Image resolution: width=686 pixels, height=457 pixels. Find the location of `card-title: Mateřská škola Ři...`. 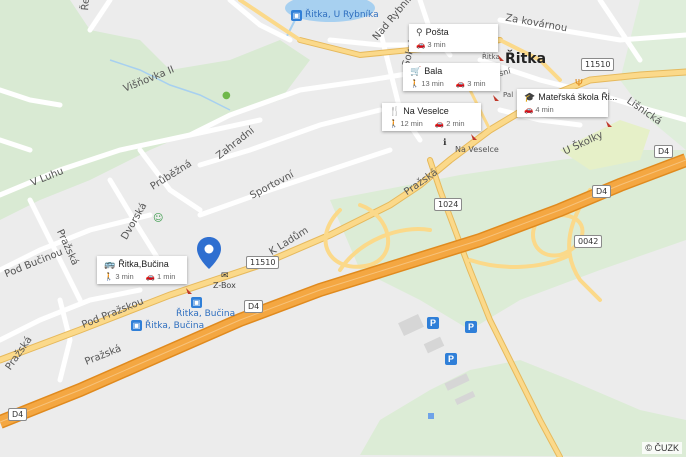

card-title: Mateřská škola Ři... is located at coordinates (578, 97).